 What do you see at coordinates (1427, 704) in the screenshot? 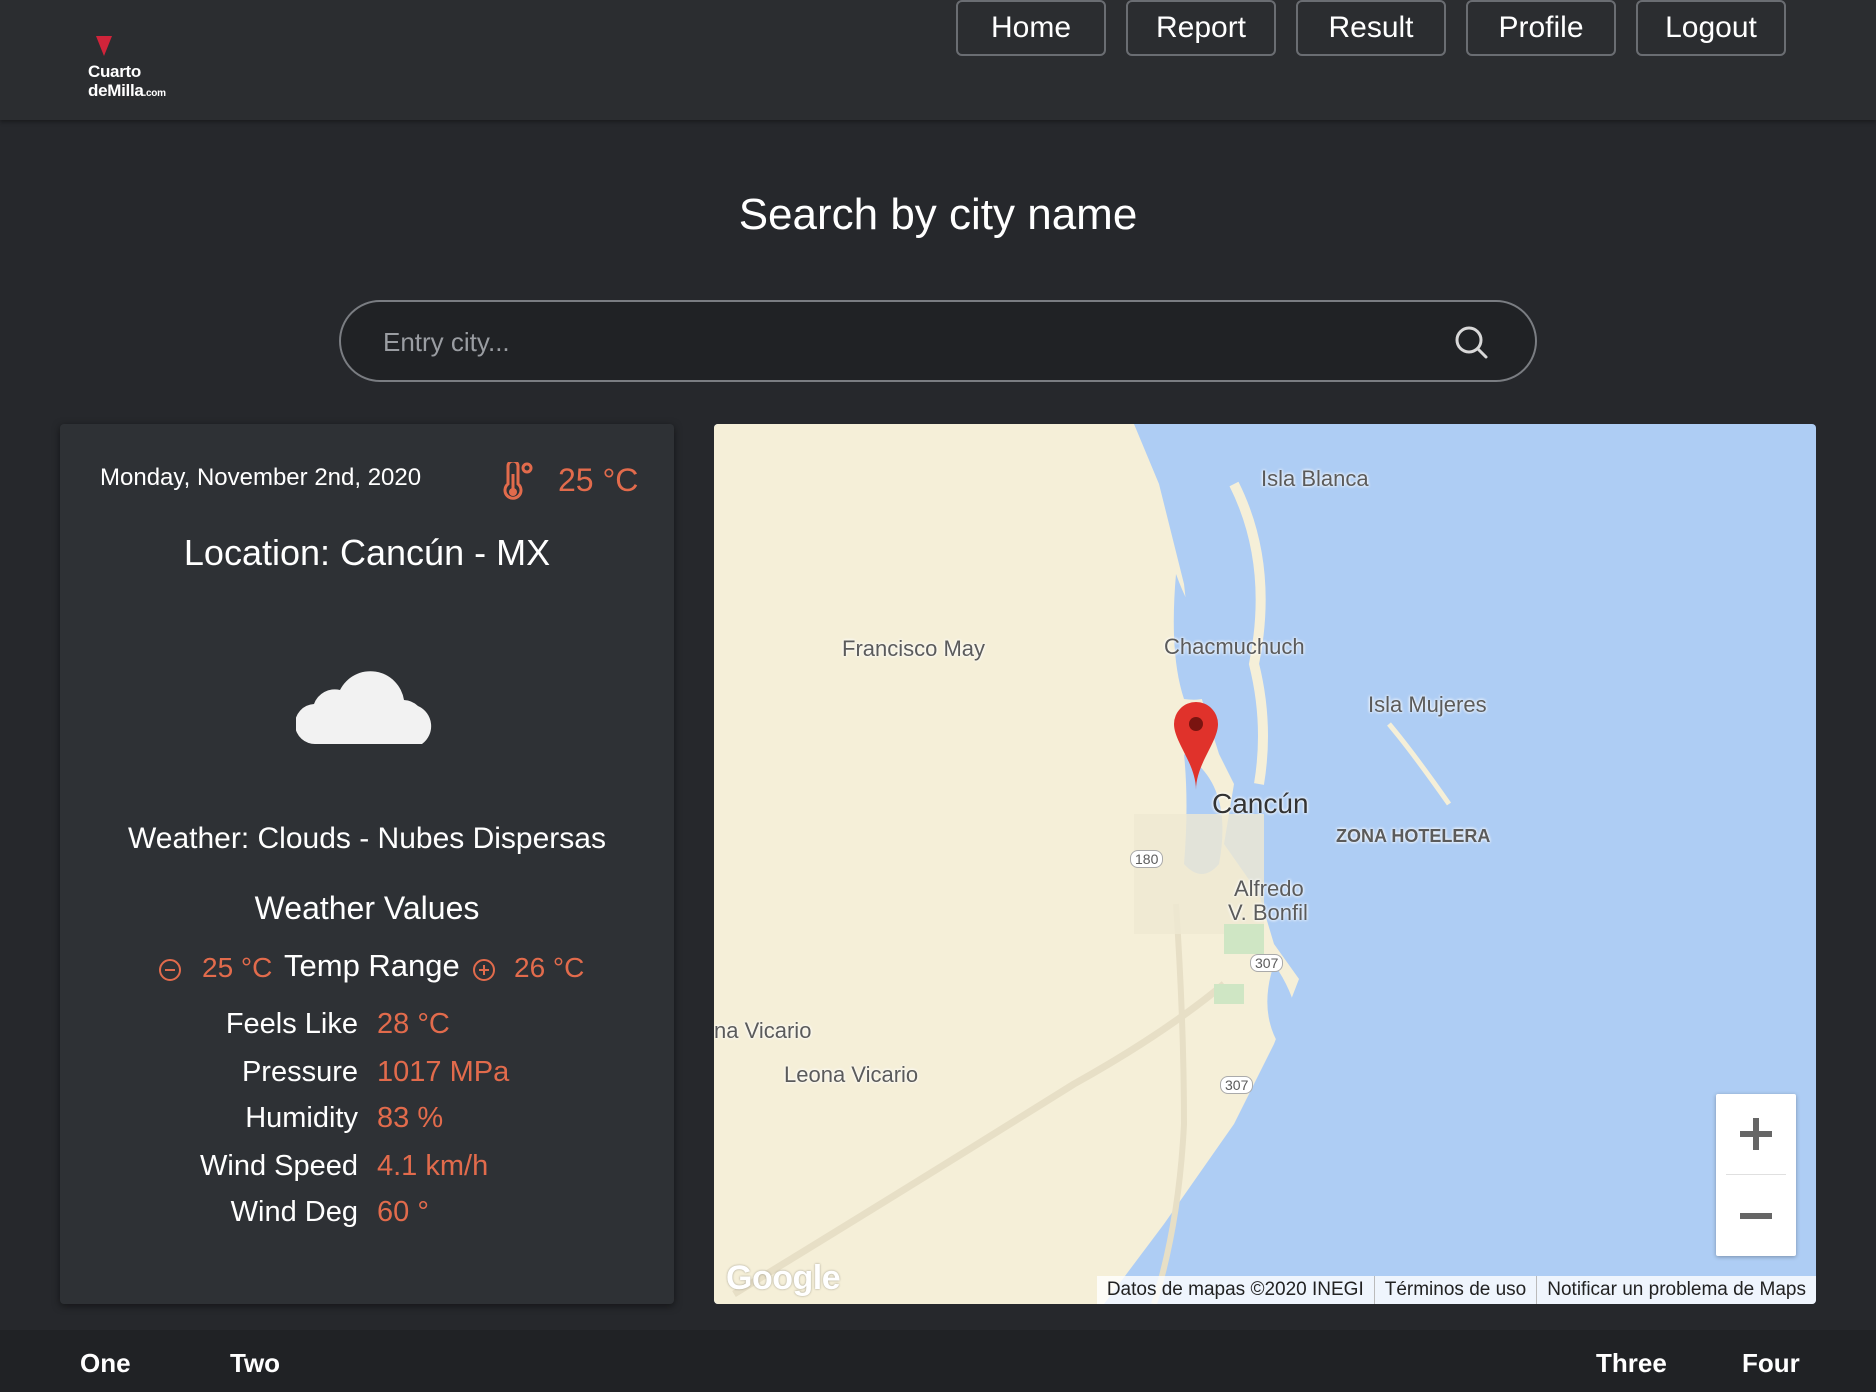
I see `map-label: Isla Mujeres` at bounding box center [1427, 704].